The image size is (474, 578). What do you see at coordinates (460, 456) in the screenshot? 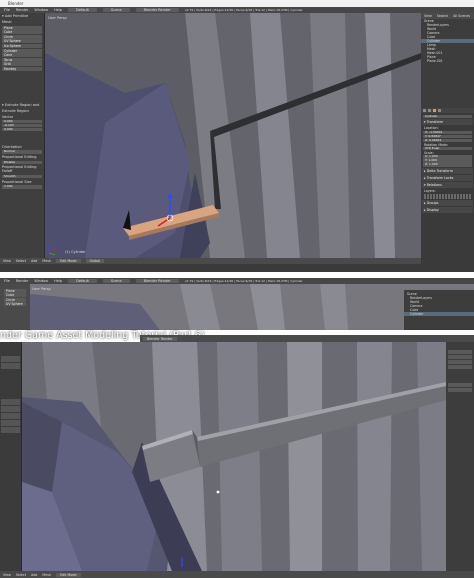
I see `inner-properties-panel` at bounding box center [460, 456].